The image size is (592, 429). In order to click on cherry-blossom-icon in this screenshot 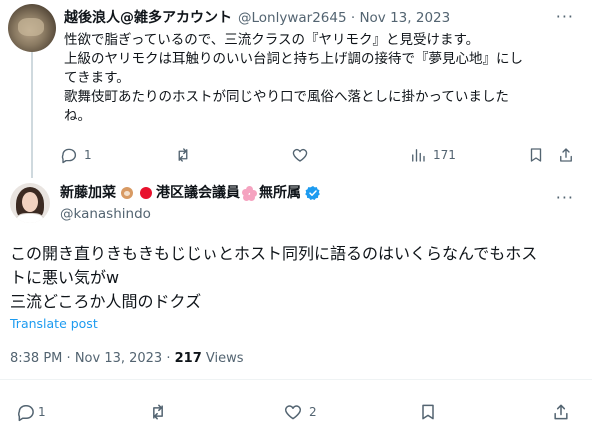, I will do `click(249, 193)`.